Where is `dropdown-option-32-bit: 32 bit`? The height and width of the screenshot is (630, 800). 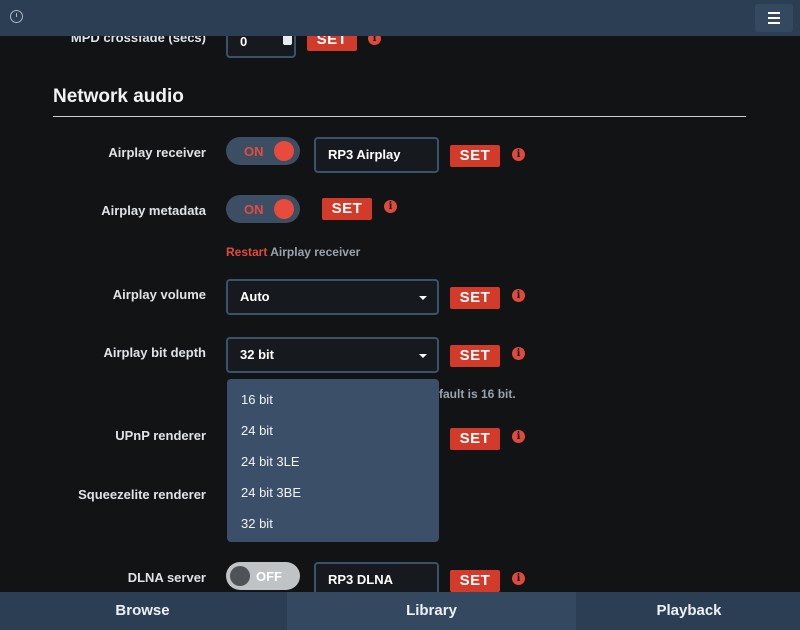
dropdown-option-32-bit: 32 bit is located at coordinates (257, 523).